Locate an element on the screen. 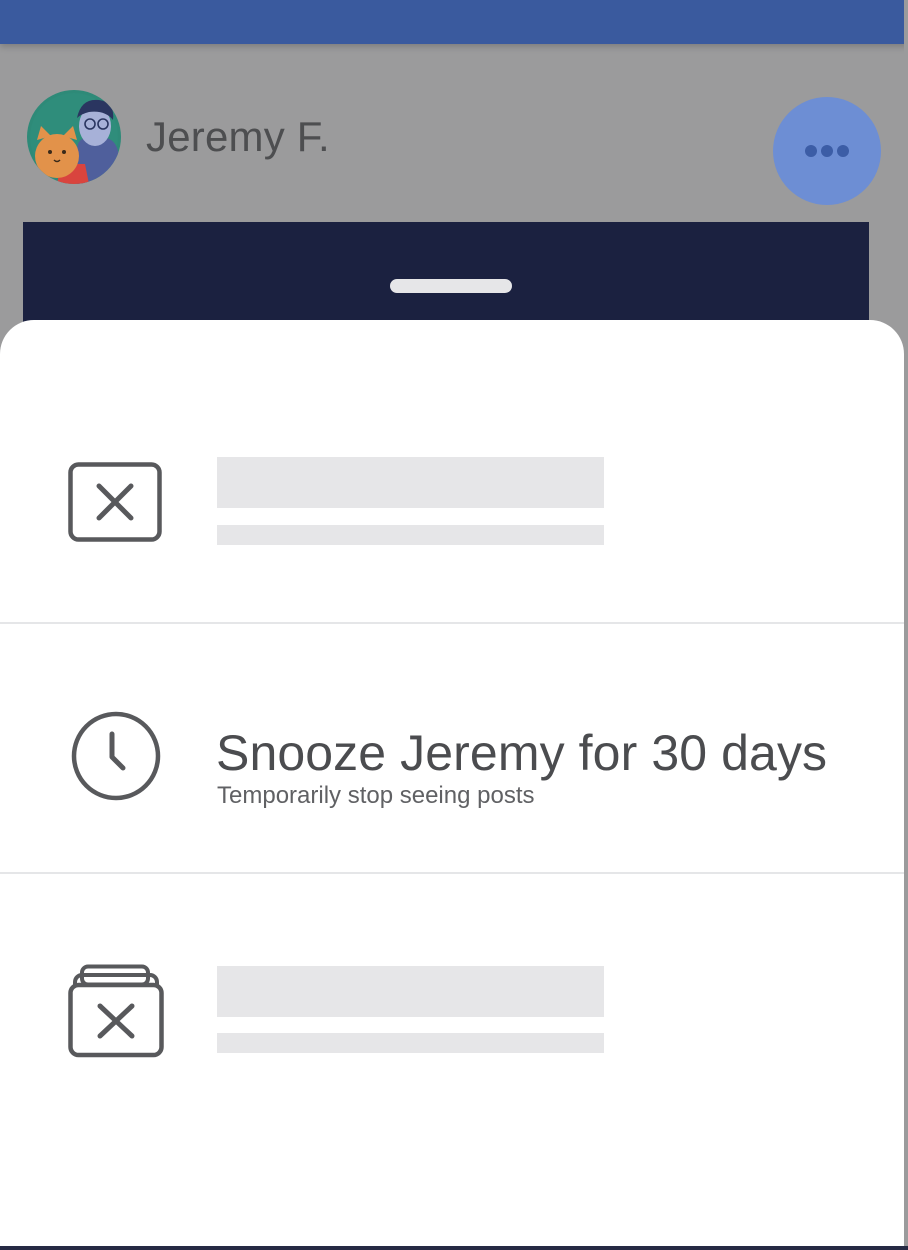  sheet-drag-handle is located at coordinates (451, 286).